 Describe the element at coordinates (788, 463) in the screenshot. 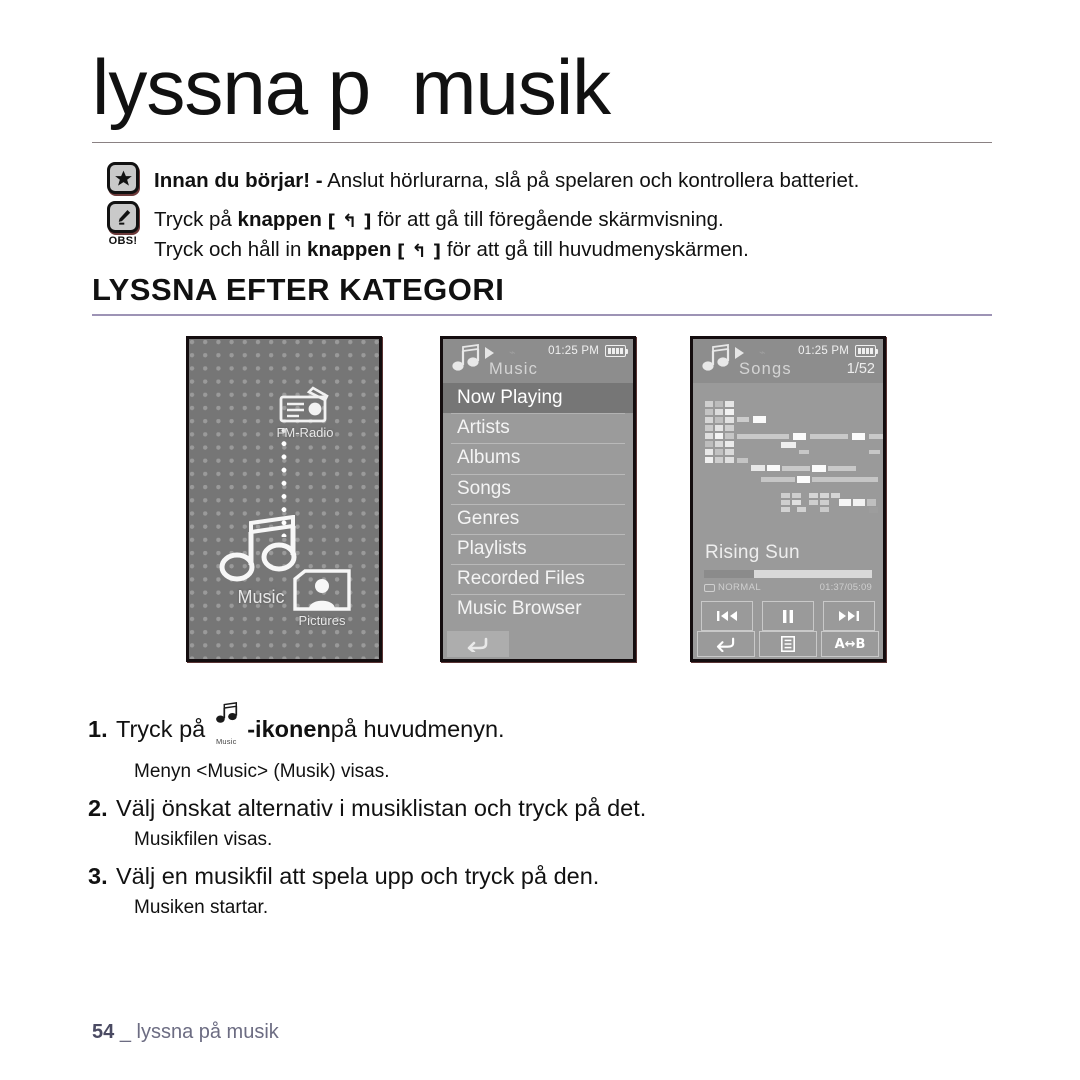

I see `album-art-area` at that location.